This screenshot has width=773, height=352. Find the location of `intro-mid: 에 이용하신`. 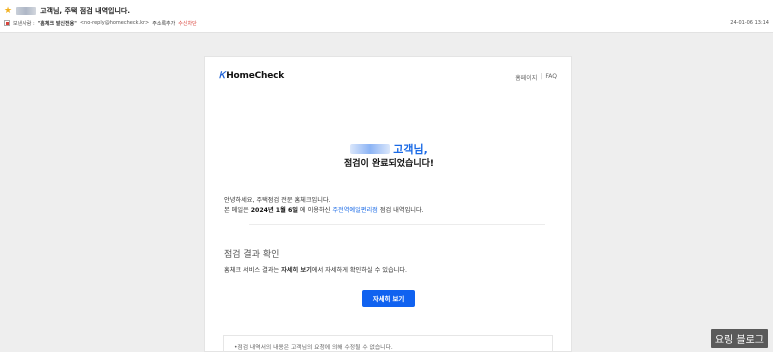

intro-mid: 에 이용하신 is located at coordinates (315, 210).